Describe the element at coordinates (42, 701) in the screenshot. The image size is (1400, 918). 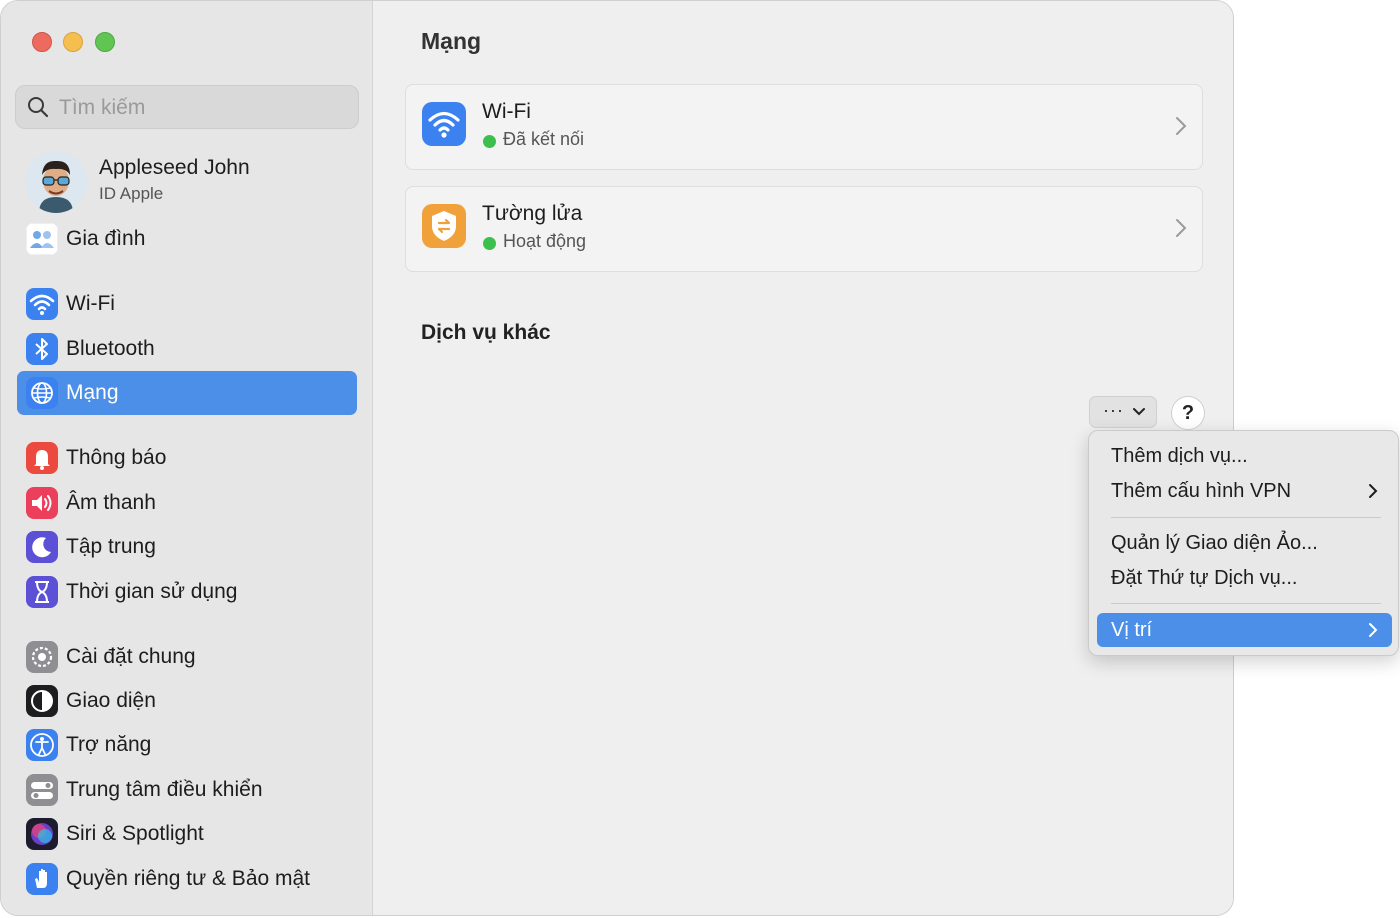
I see `appearance-icon` at that location.